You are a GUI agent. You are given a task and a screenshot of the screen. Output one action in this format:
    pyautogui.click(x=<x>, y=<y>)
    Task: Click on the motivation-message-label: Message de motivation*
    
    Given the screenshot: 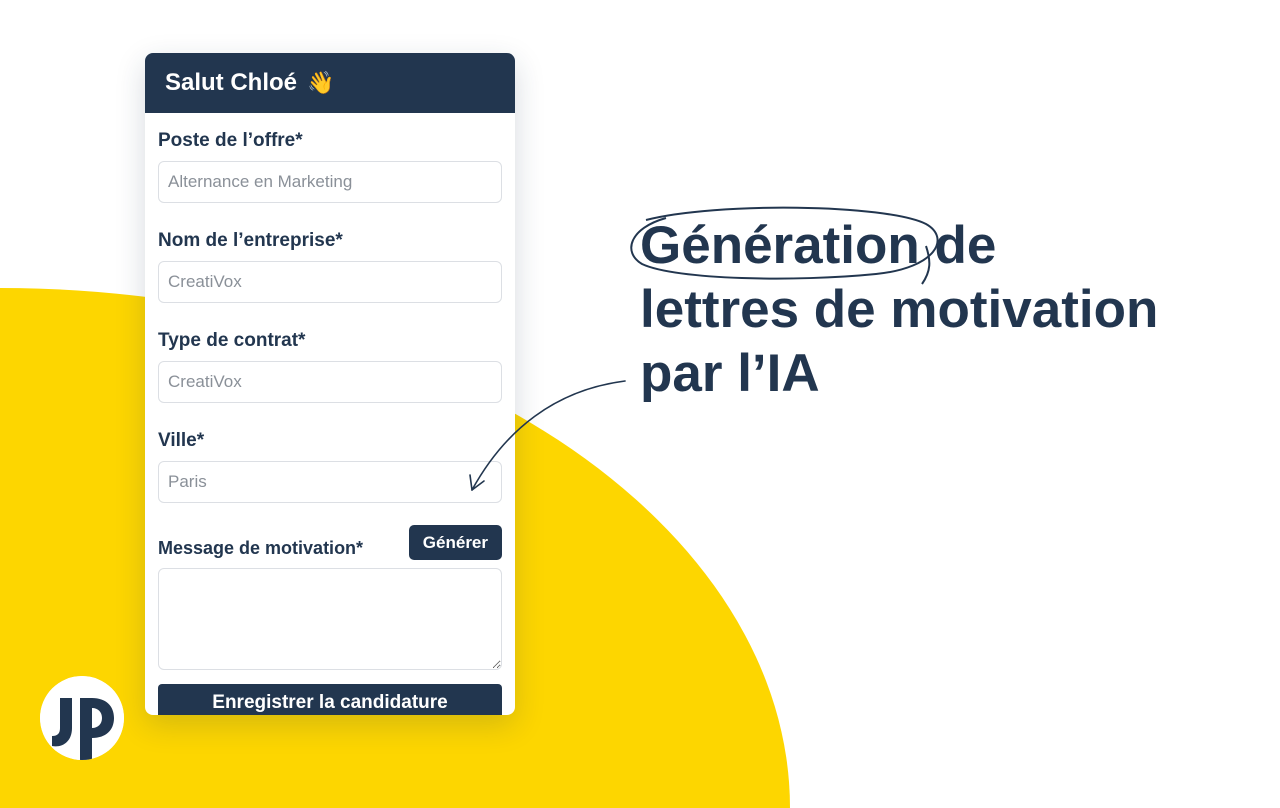 What is the action you would take?
    pyautogui.click(x=261, y=548)
    